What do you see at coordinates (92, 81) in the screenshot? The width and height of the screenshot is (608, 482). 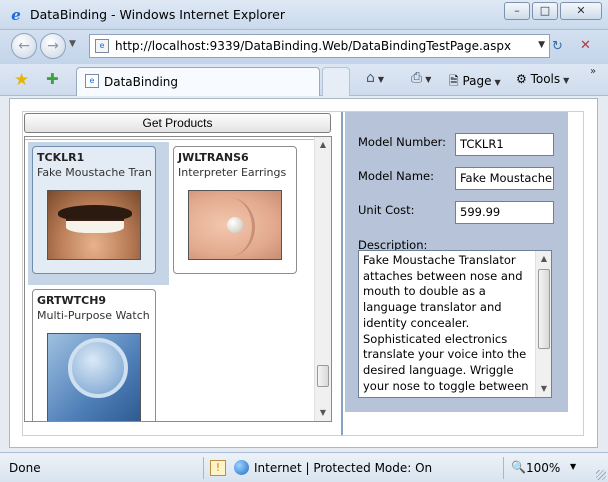 I see `tab-page-icon: e` at bounding box center [92, 81].